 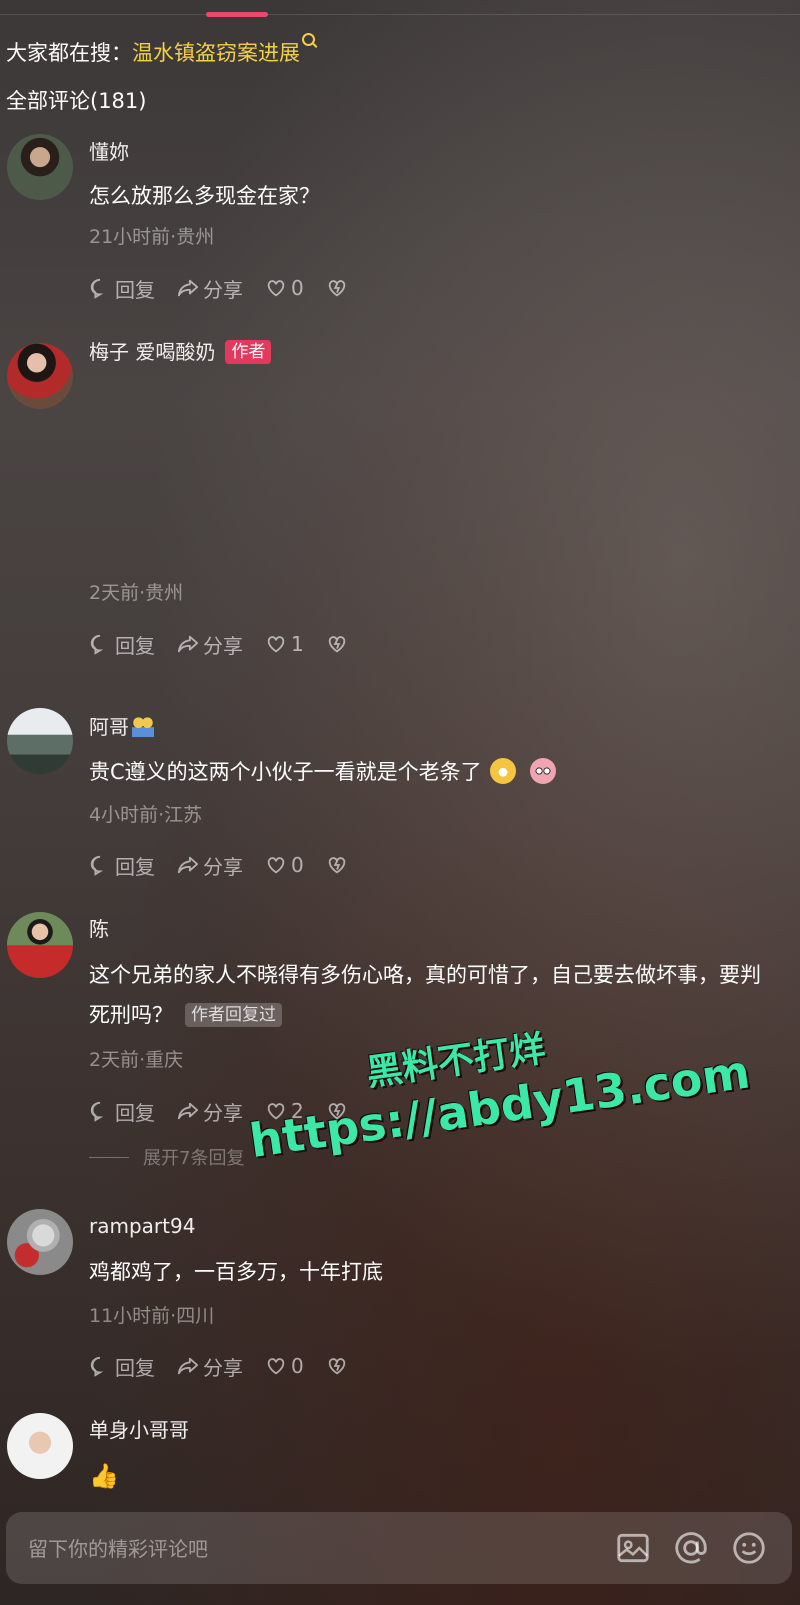 I want to click on expand-divider, so click(x=109, y=1157).